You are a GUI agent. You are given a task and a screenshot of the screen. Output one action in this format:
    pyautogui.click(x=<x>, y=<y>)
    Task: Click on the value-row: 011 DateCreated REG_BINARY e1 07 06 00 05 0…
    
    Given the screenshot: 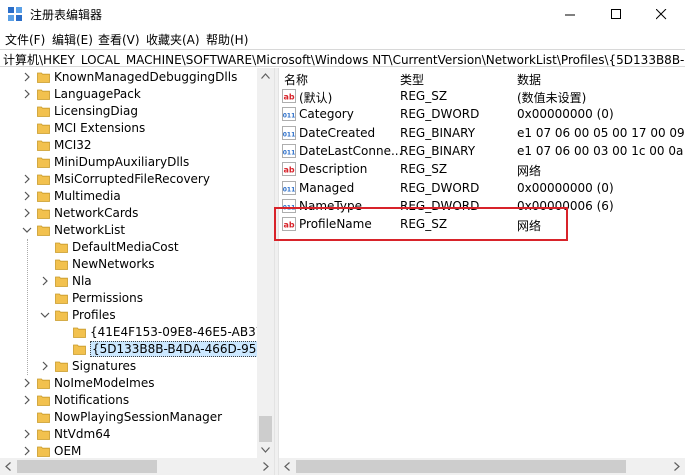 What is the action you would take?
    pyautogui.click(x=482, y=133)
    